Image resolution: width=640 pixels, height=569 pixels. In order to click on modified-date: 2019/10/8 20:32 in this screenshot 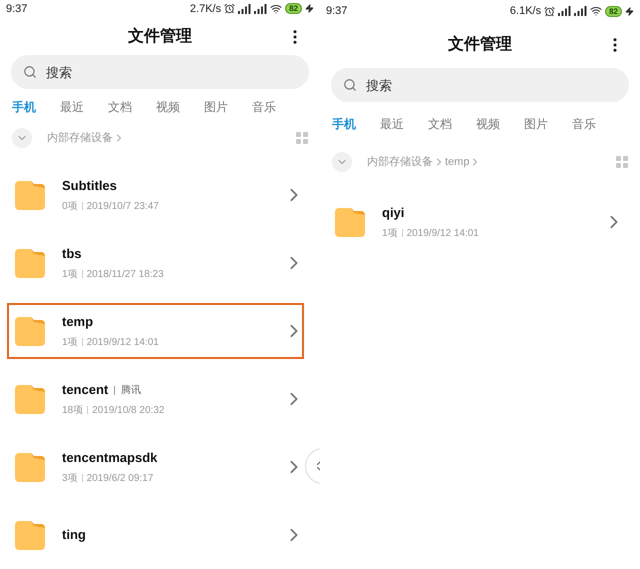, I will do `click(128, 411)`.